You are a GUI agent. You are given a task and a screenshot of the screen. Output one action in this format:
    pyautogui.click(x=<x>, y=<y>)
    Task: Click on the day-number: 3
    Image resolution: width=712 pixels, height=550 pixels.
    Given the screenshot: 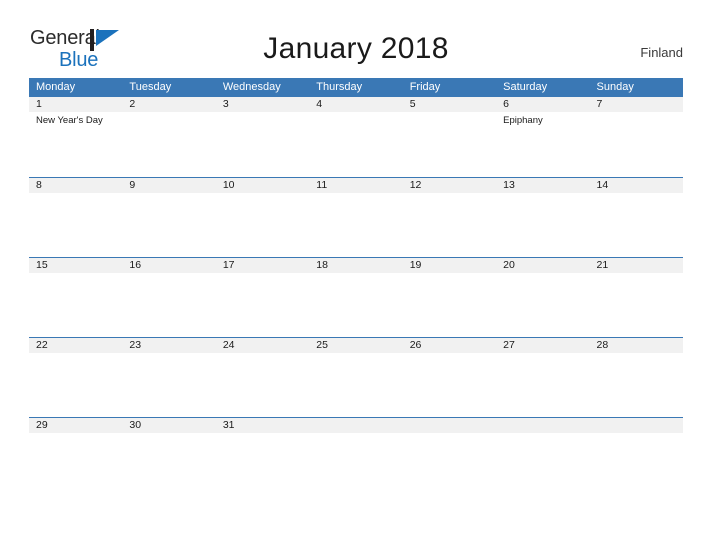 What is the action you would take?
    pyautogui.click(x=262, y=104)
    